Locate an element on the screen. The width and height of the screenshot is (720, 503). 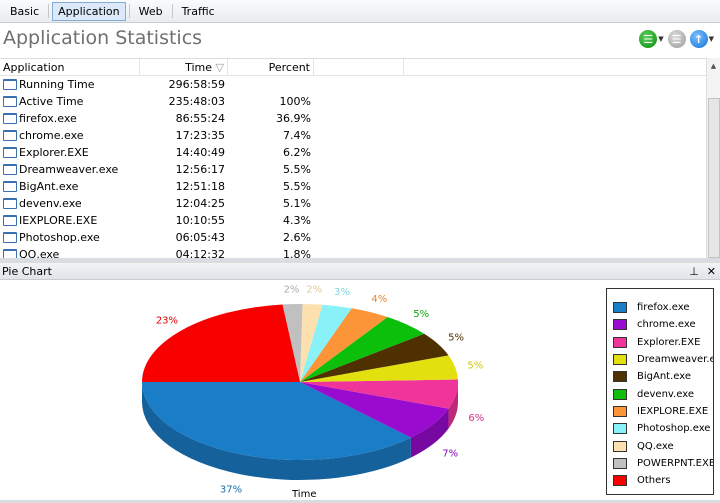
tab-traffic: Traffic is located at coordinates (198, 11).